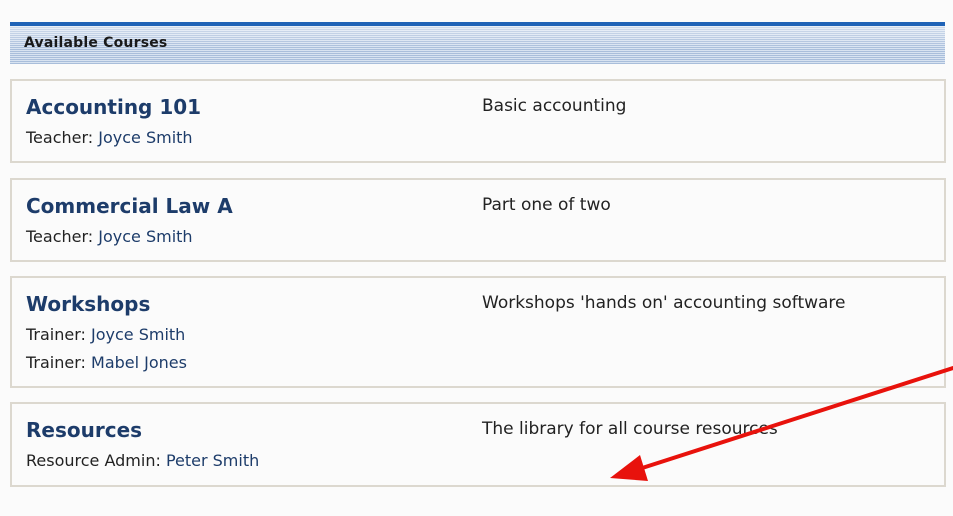 The width and height of the screenshot is (953, 516). Describe the element at coordinates (84, 430) in the screenshot. I see `course-link-resources: Resources` at that location.